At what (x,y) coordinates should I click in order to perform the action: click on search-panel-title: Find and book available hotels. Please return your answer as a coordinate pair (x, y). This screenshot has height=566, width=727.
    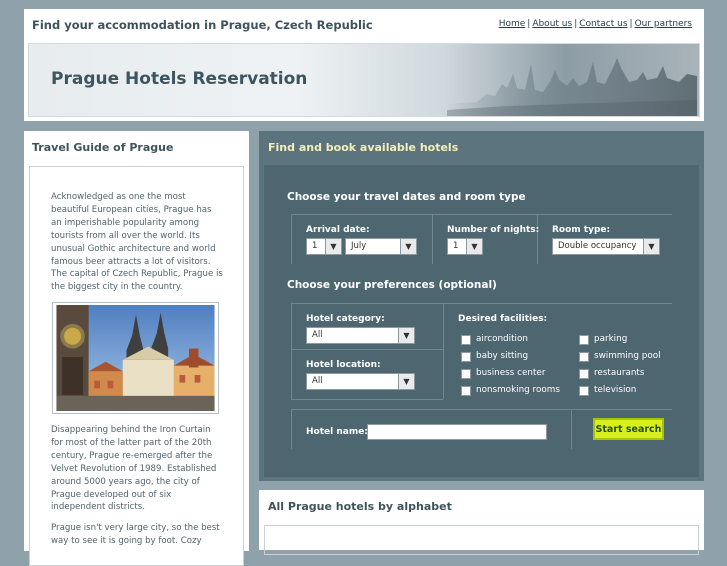
    Looking at the image, I should click on (363, 147).